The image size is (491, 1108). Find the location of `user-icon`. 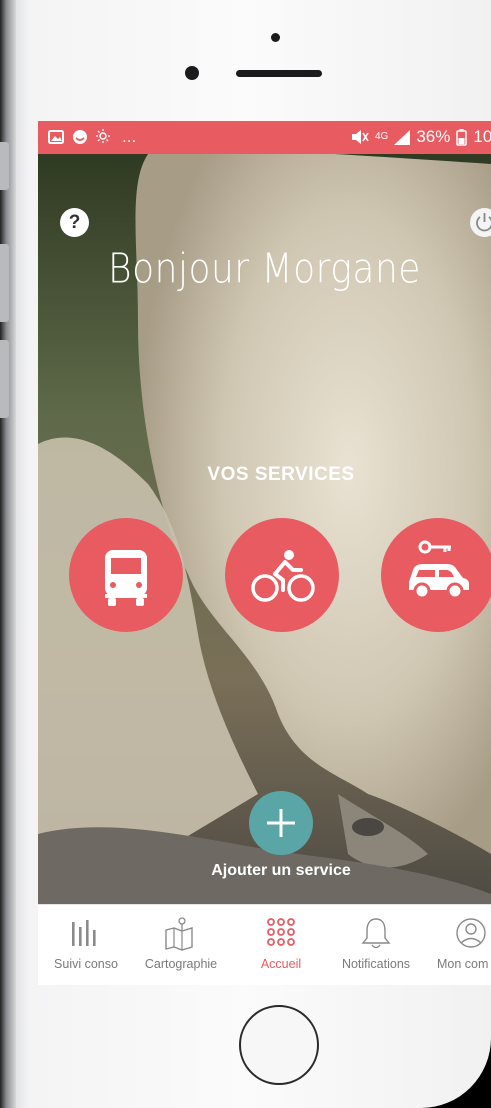

user-icon is located at coordinates (471, 933).